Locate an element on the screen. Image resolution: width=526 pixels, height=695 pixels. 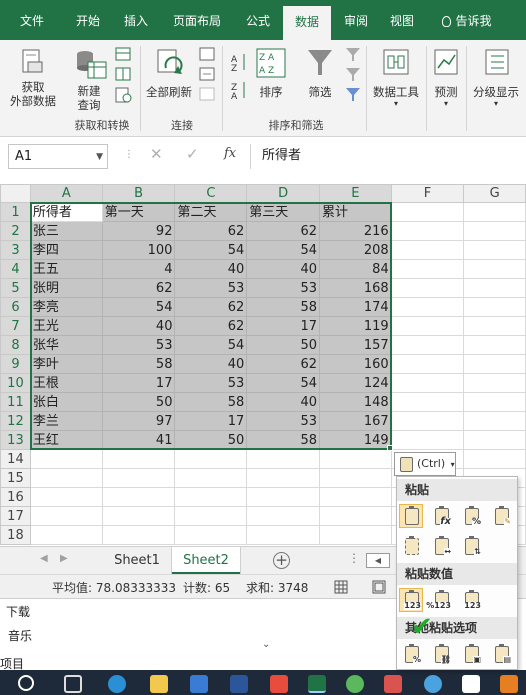
cell: 100 is located at coordinates (138, 250).